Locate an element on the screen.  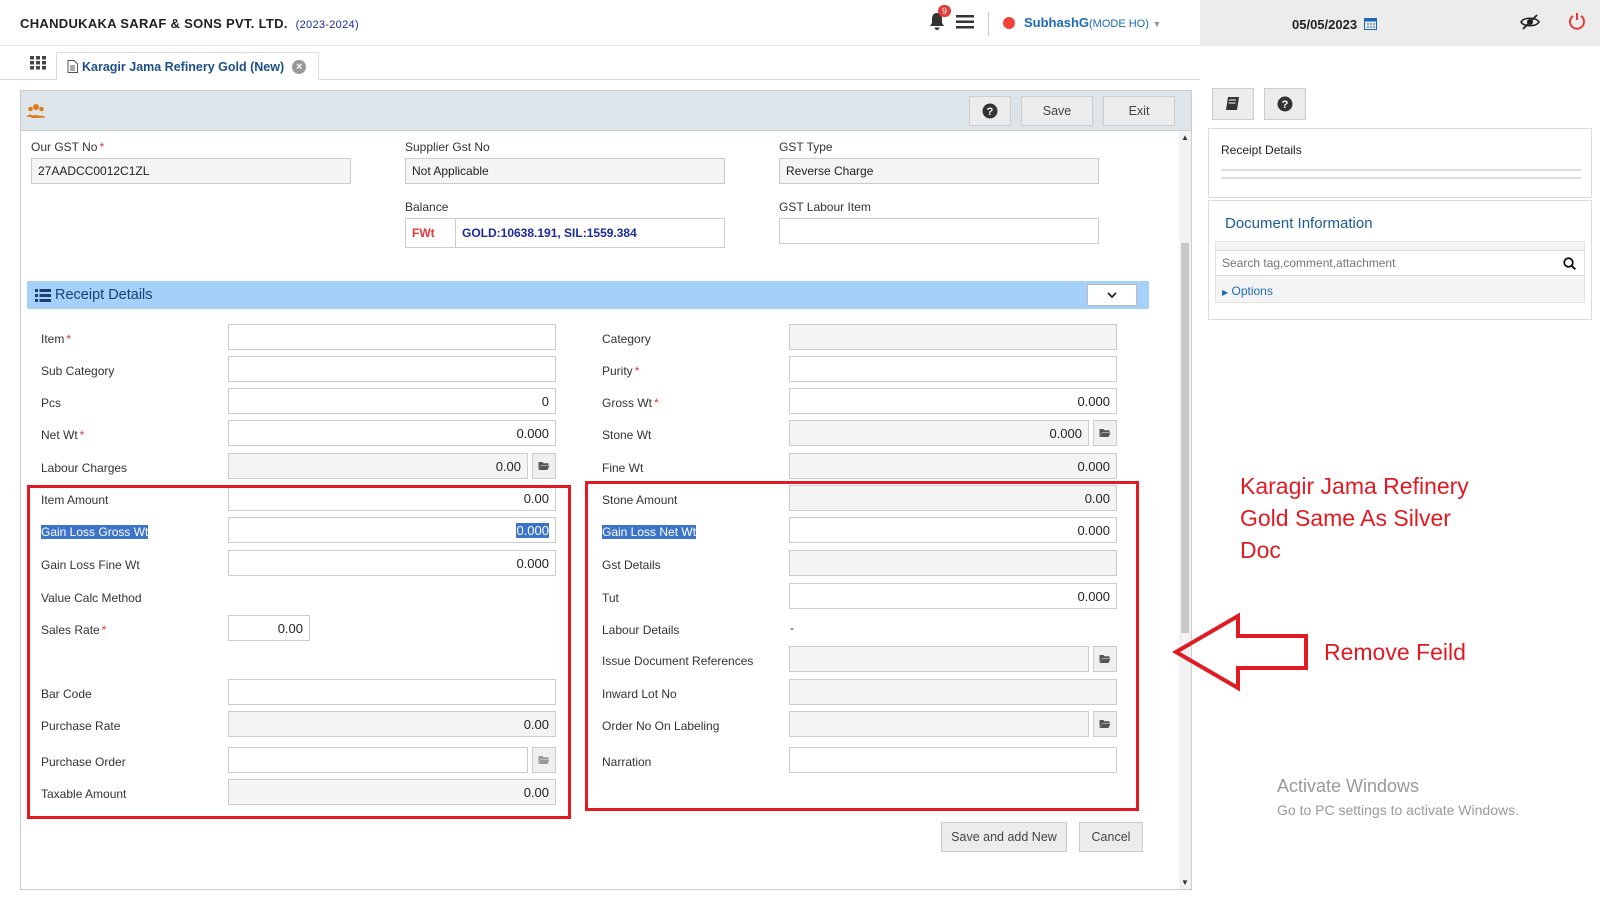
right-help-button: ? is located at coordinates (1285, 104).